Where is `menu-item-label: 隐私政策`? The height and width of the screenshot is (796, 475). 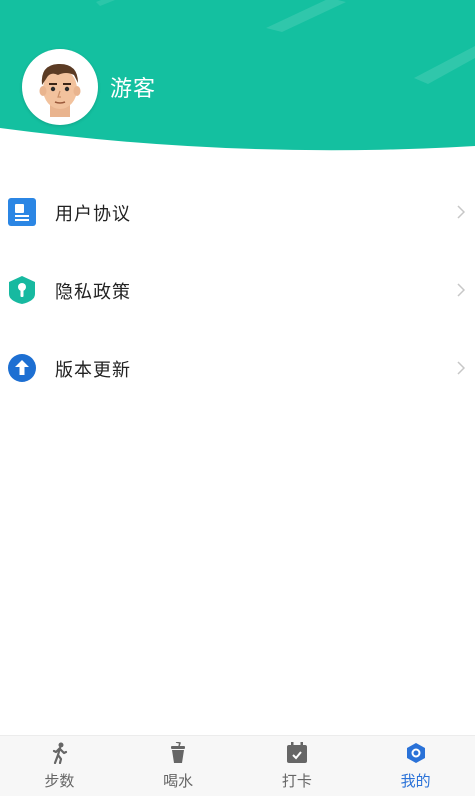
menu-item-label: 隐私政策 is located at coordinates (93, 292).